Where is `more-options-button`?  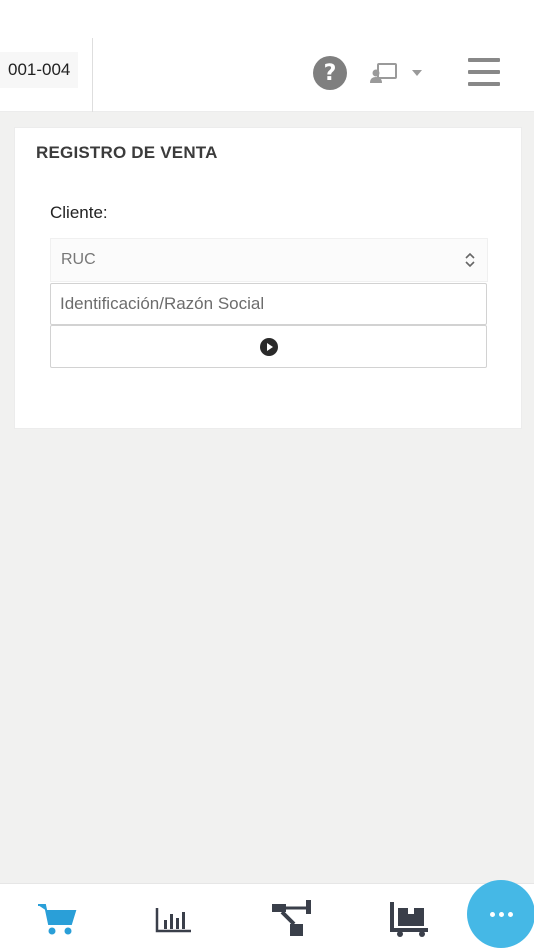
more-options-button is located at coordinates (500, 914).